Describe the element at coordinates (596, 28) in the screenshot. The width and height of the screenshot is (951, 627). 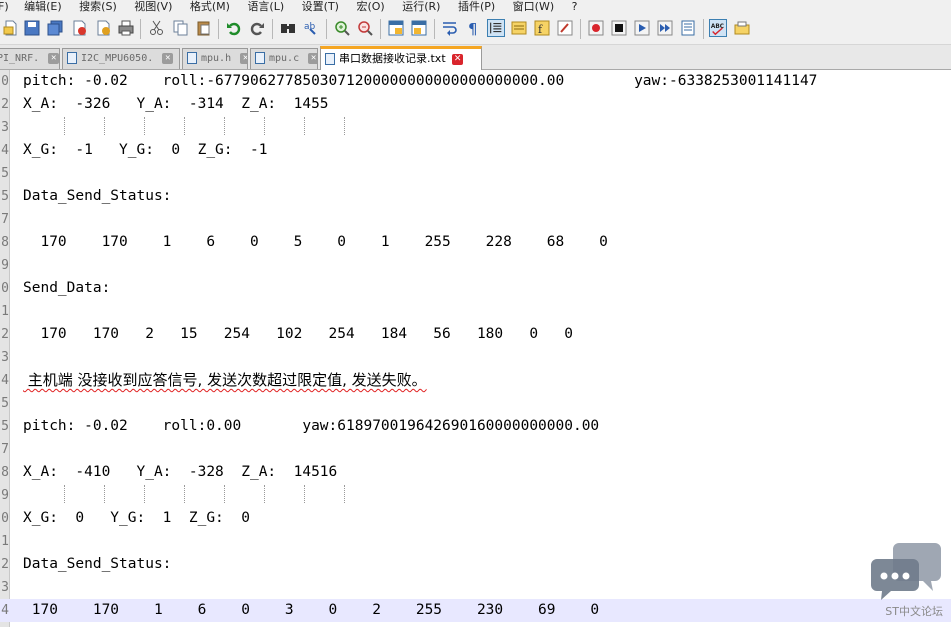
I see `record-macro-icon` at that location.